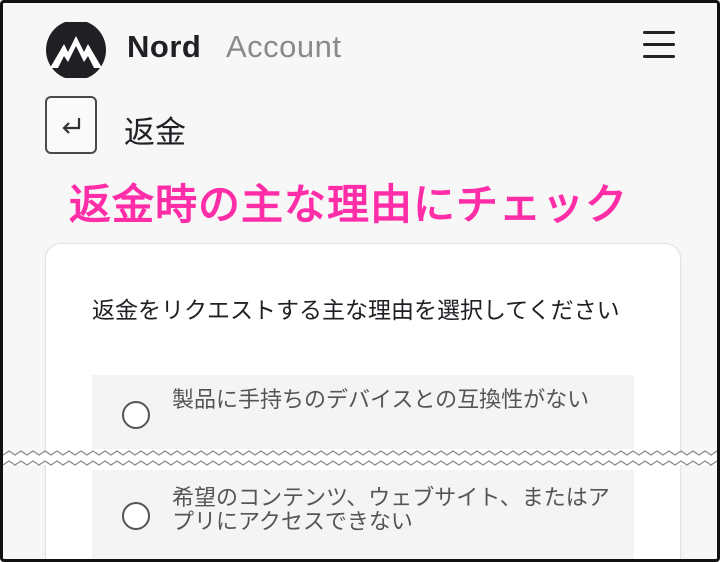 This screenshot has height=562, width=720. I want to click on reason-option-no-access: 希望のコンテンツ、ウェブサイト、またはアプリにアクセスできない, so click(363, 514).